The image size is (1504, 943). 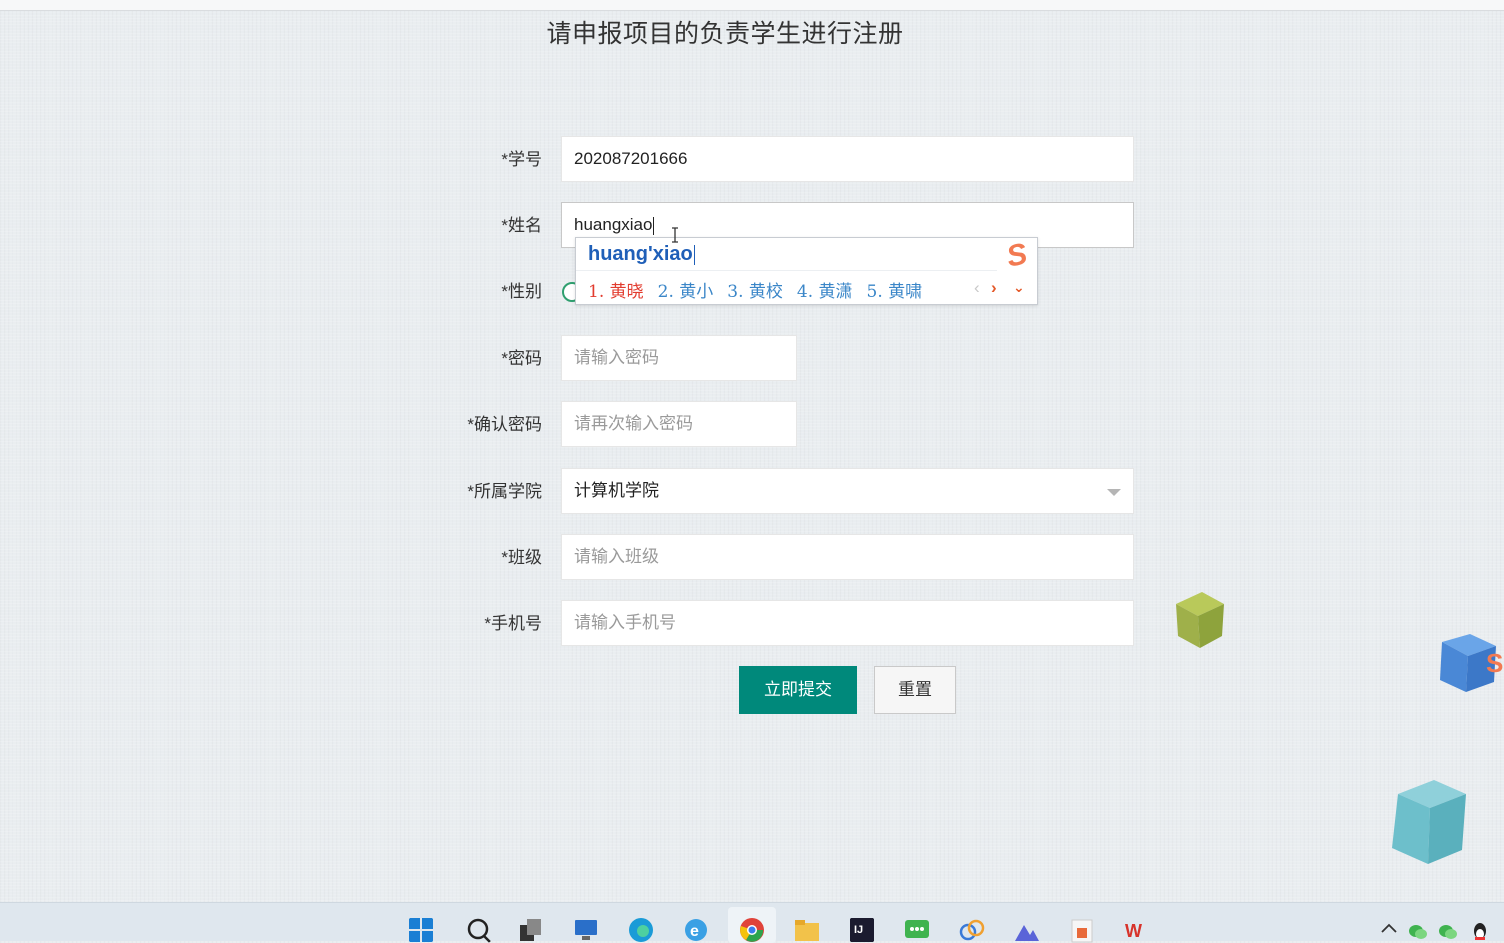 What do you see at coordinates (755, 292) in the screenshot?
I see `ime-candidate-3: 3. 黄校` at bounding box center [755, 292].